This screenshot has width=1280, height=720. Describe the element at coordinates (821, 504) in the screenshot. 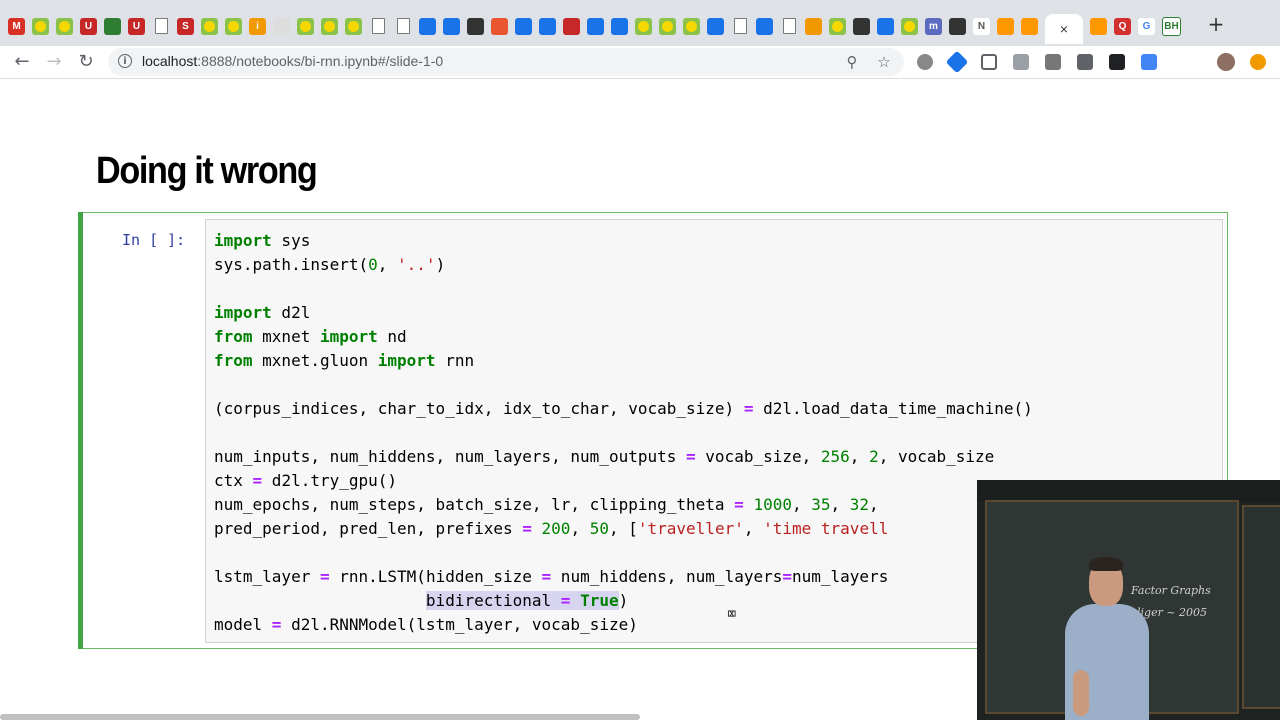

I see `code-token: 35` at that location.